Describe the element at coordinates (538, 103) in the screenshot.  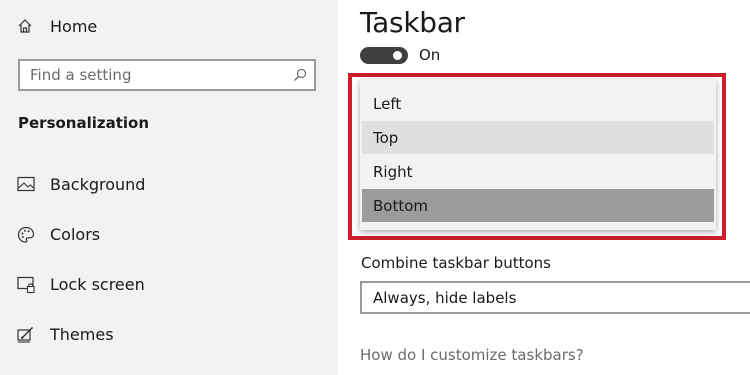
I see `dropdown-option-left: Left` at that location.